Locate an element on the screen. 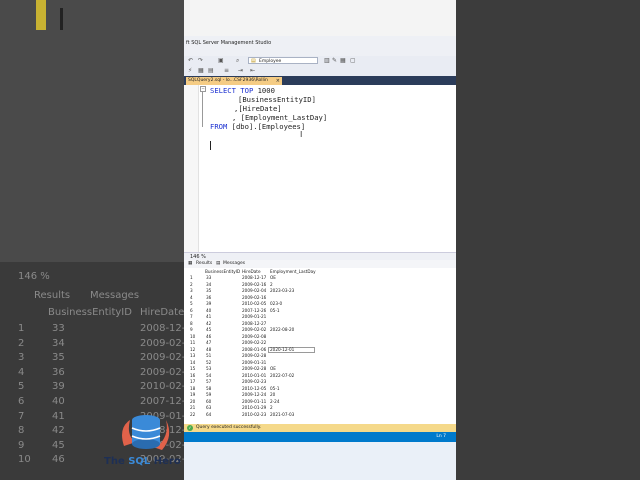 Image resolution: width=640 pixels, height=480 pixels. line-indicator: Ln 7 is located at coordinates (441, 436).